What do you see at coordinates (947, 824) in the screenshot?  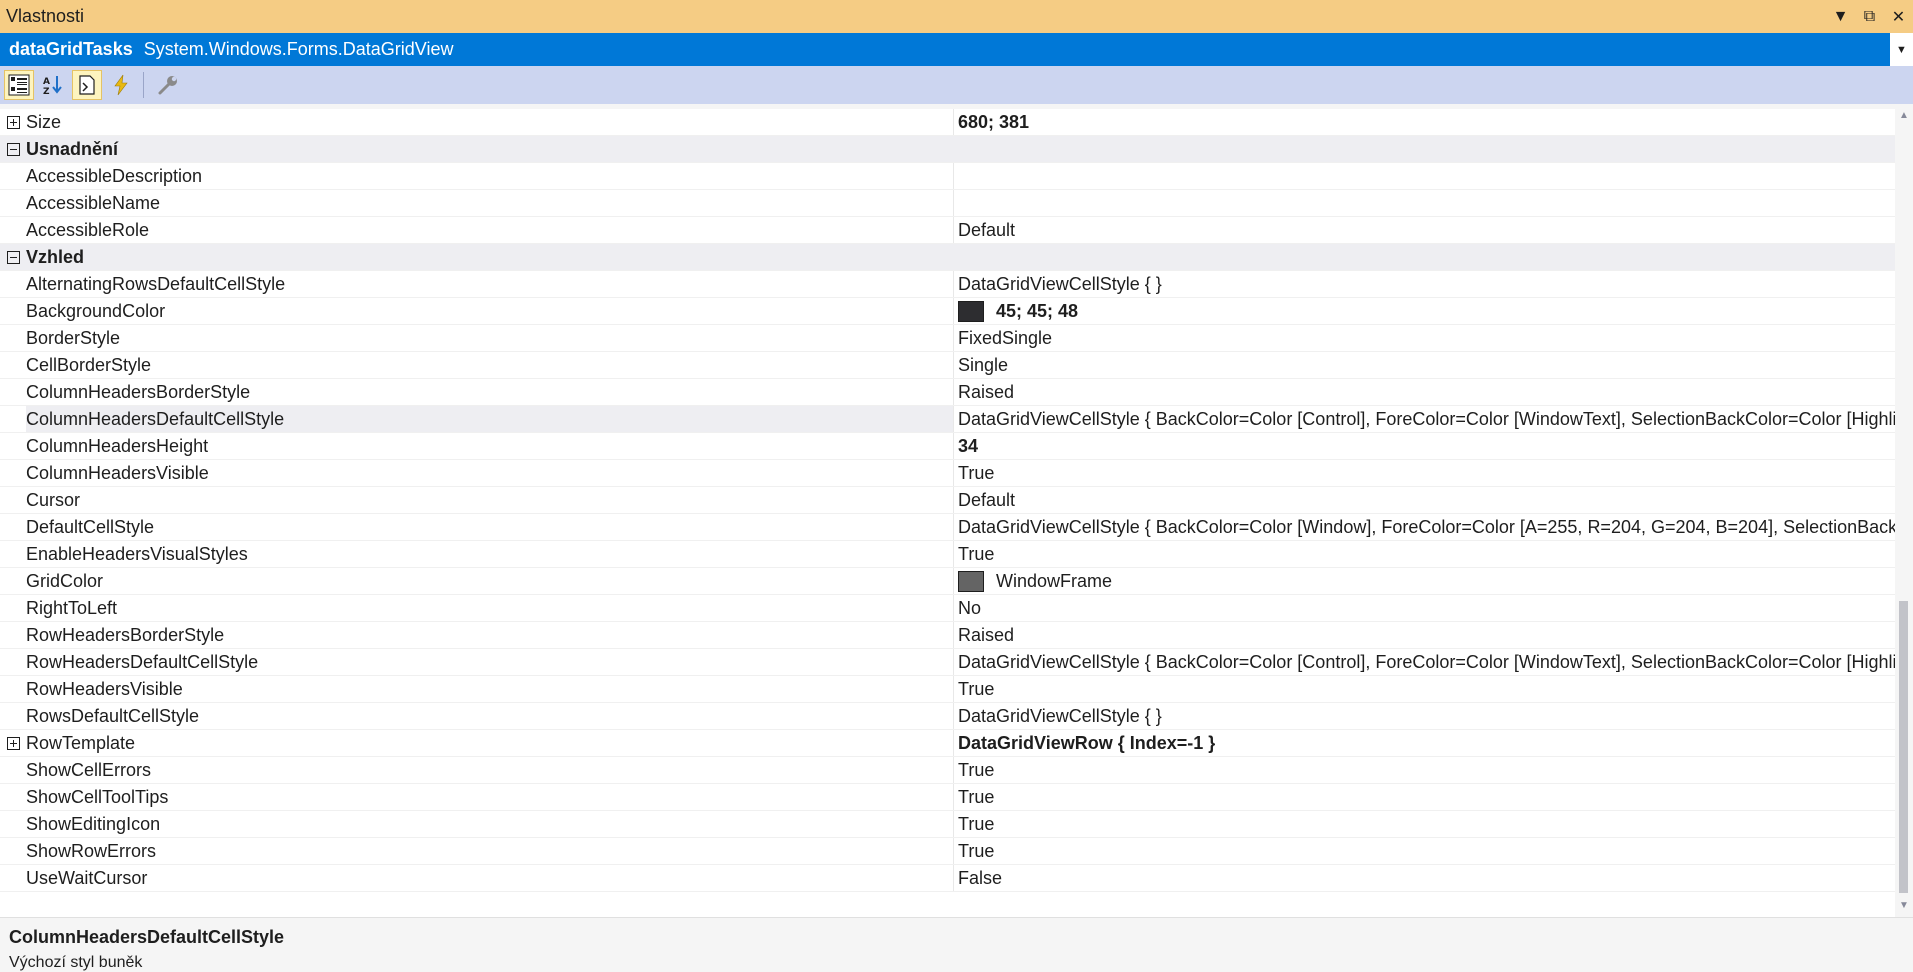 I see `property-row: ShowEditingIcon True` at bounding box center [947, 824].